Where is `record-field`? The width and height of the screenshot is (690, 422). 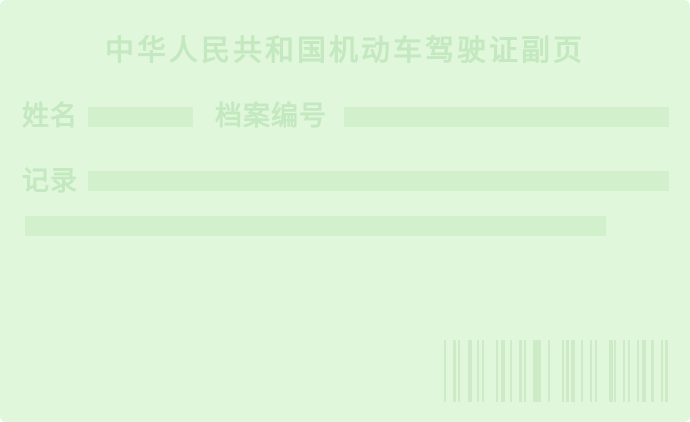
record-field is located at coordinates (378, 181).